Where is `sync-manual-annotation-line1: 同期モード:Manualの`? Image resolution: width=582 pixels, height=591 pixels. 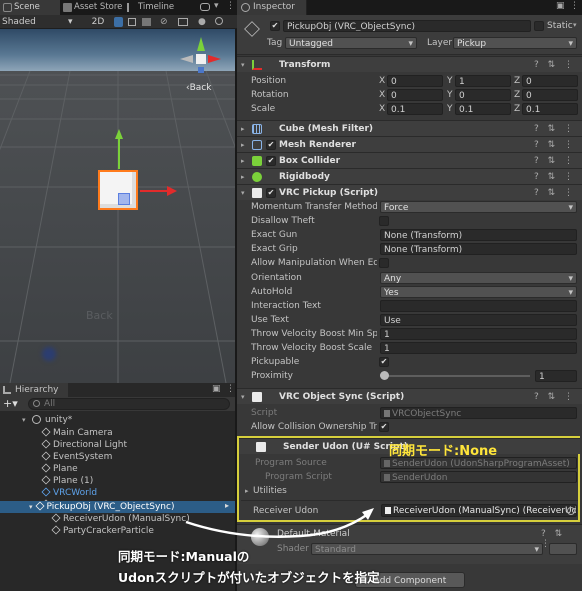 sync-manual-annotation-line1: 同期モード:Manualの is located at coordinates (184, 556).